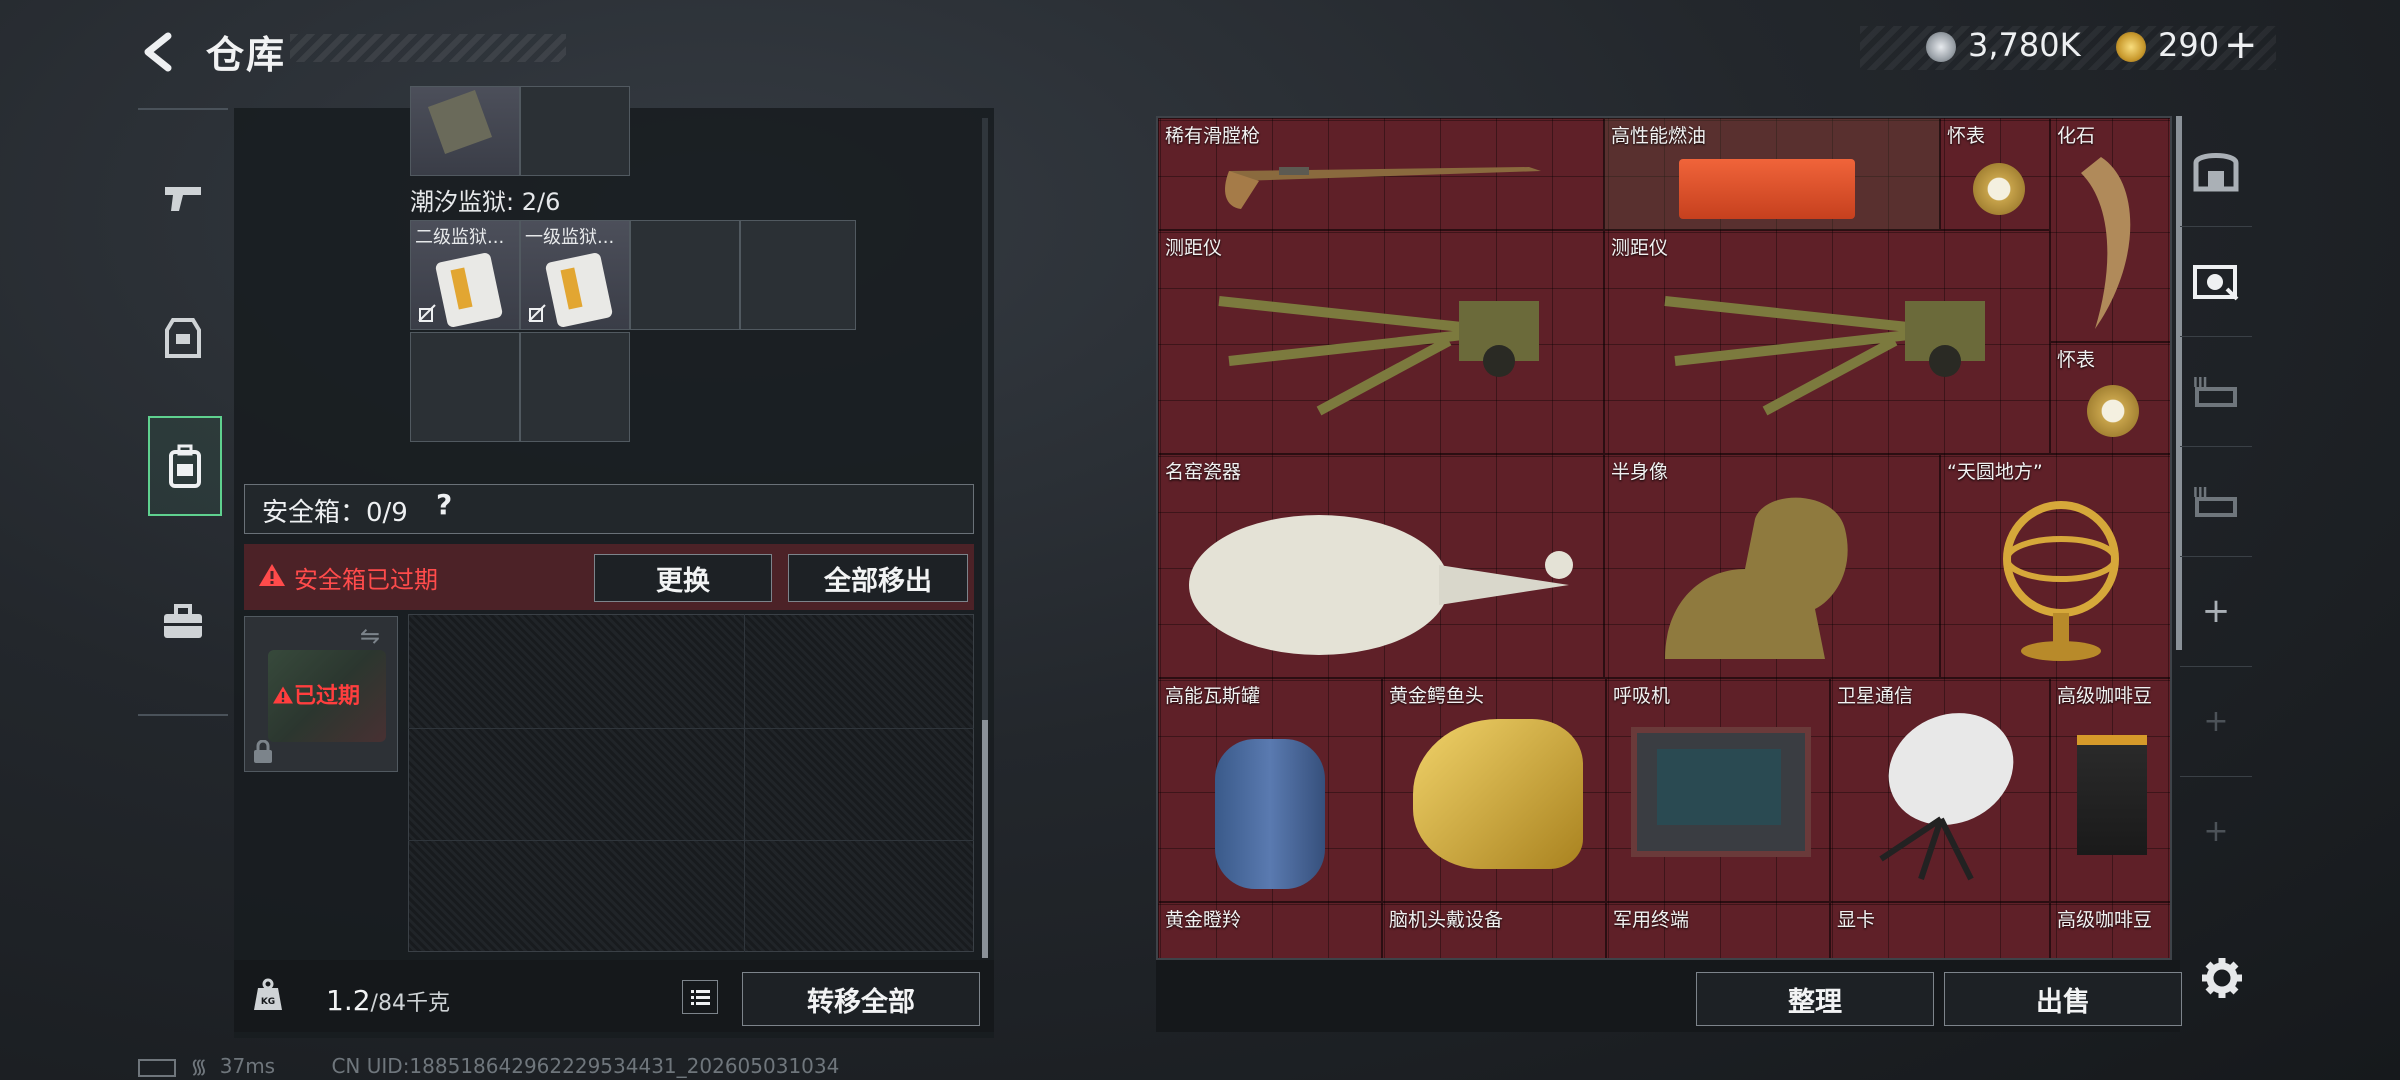  What do you see at coordinates (366, 580) in the screenshot?
I see `safebox-expired-text: 安全箱已过期` at bounding box center [366, 580].